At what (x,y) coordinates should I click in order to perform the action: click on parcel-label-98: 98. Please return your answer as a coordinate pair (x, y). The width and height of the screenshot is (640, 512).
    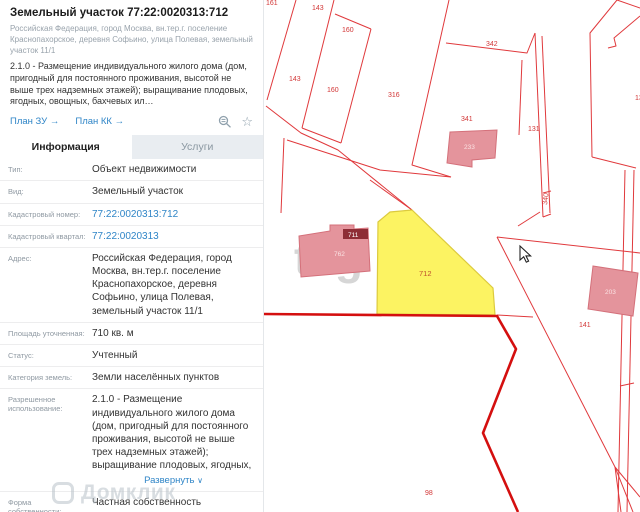
    Looking at the image, I should click on (429, 493).